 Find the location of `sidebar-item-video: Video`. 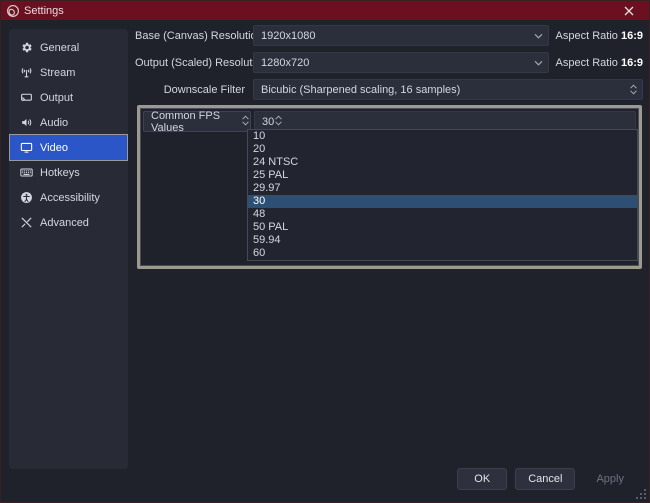

sidebar-item-video: Video is located at coordinates (68, 147).